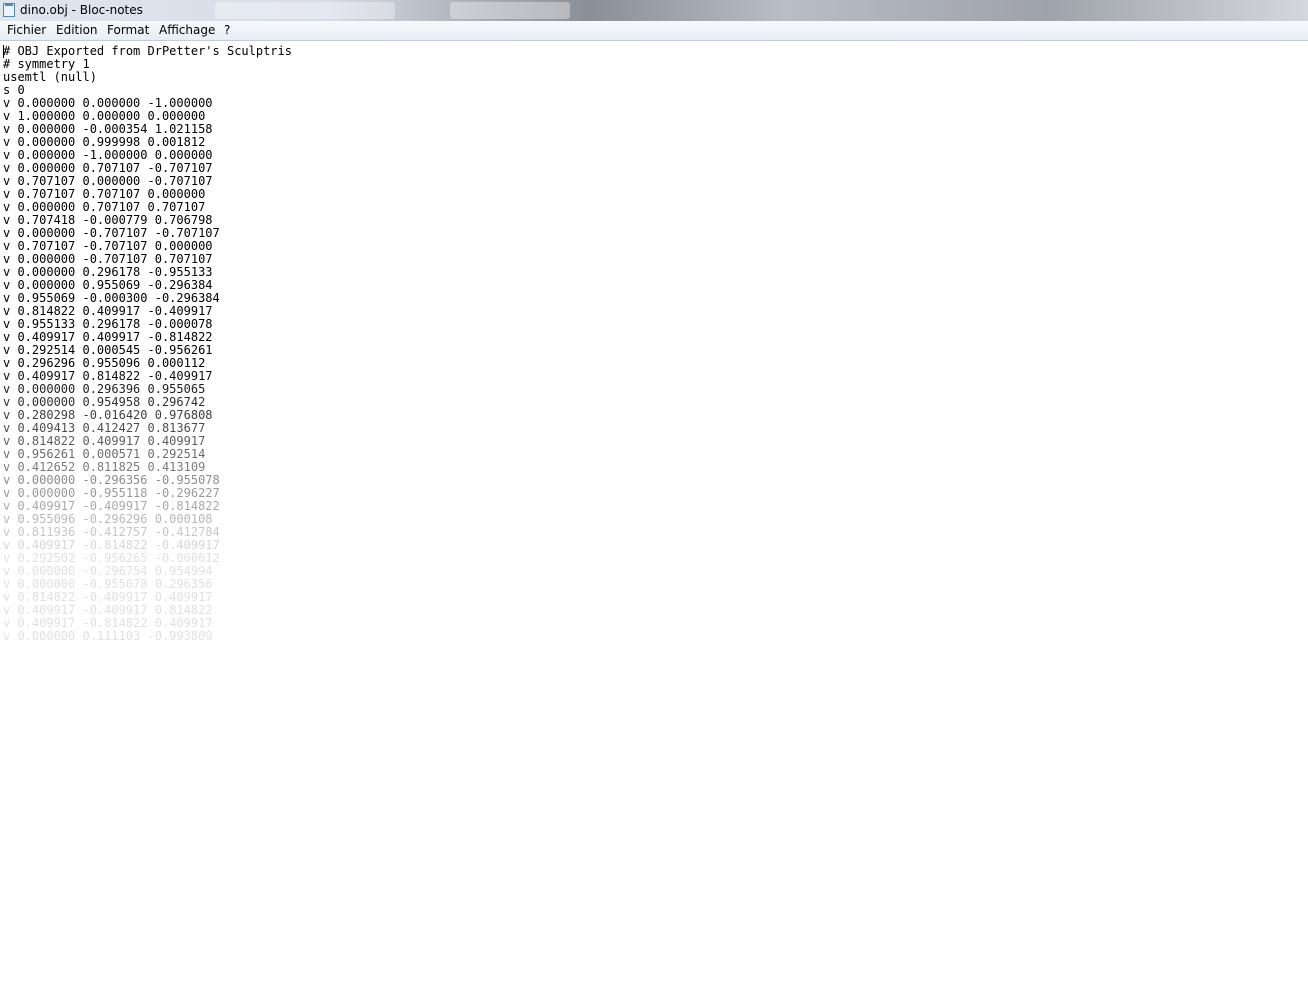  What do you see at coordinates (227, 30) in the screenshot?
I see `menu-help: ?` at bounding box center [227, 30].